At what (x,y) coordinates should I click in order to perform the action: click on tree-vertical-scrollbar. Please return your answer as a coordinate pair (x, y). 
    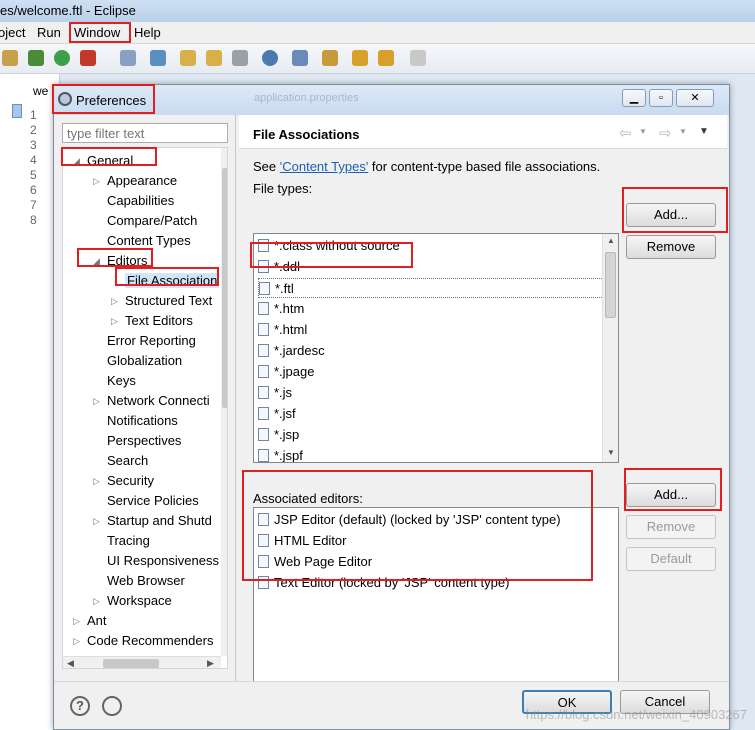
    Looking at the image, I should click on (224, 402).